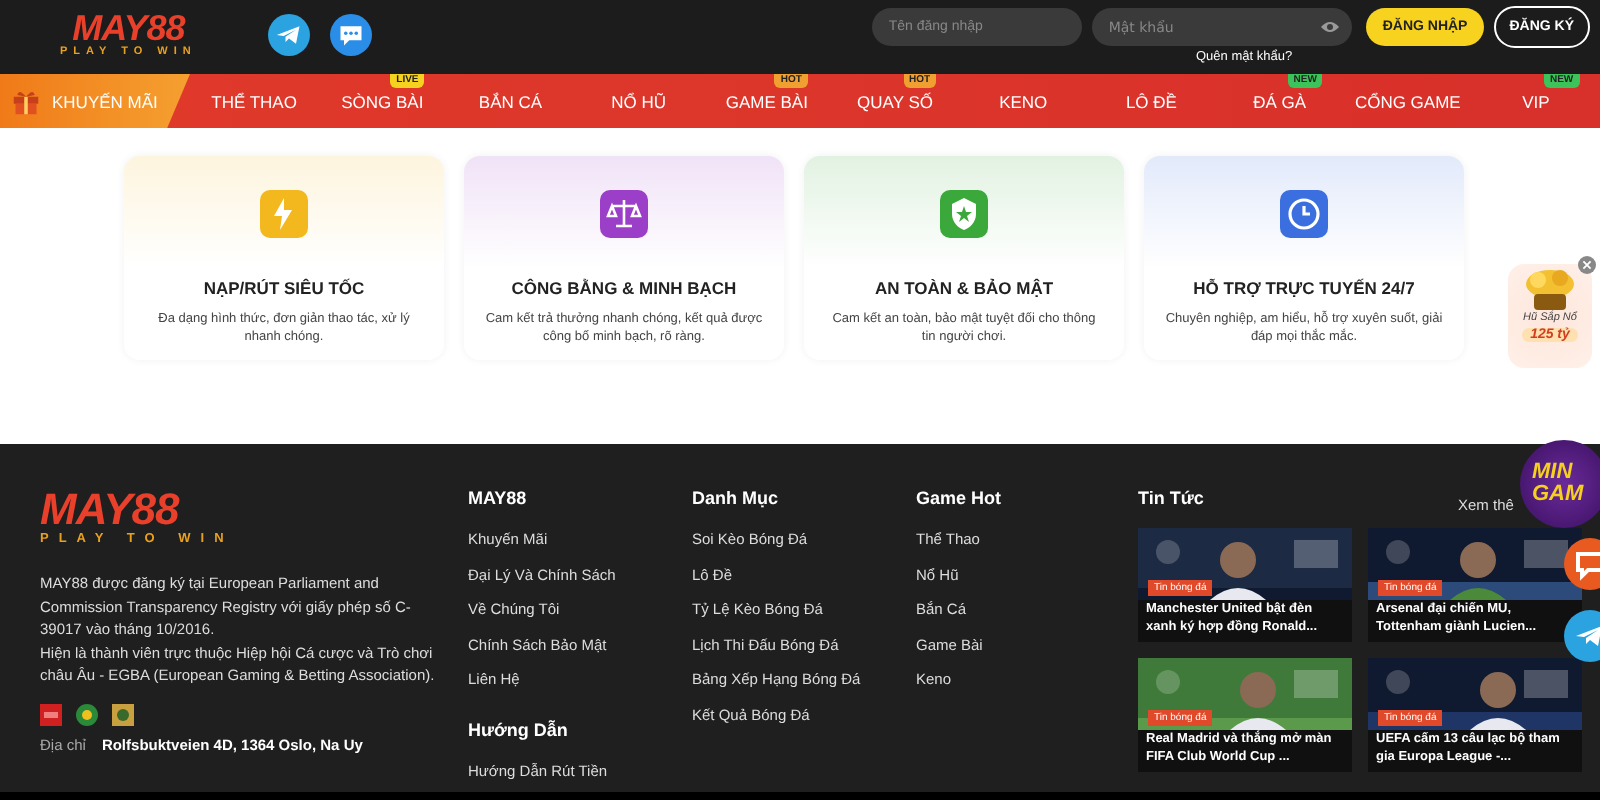 The image size is (1600, 800). What do you see at coordinates (351, 35) in the screenshot?
I see `chat-icon` at bounding box center [351, 35].